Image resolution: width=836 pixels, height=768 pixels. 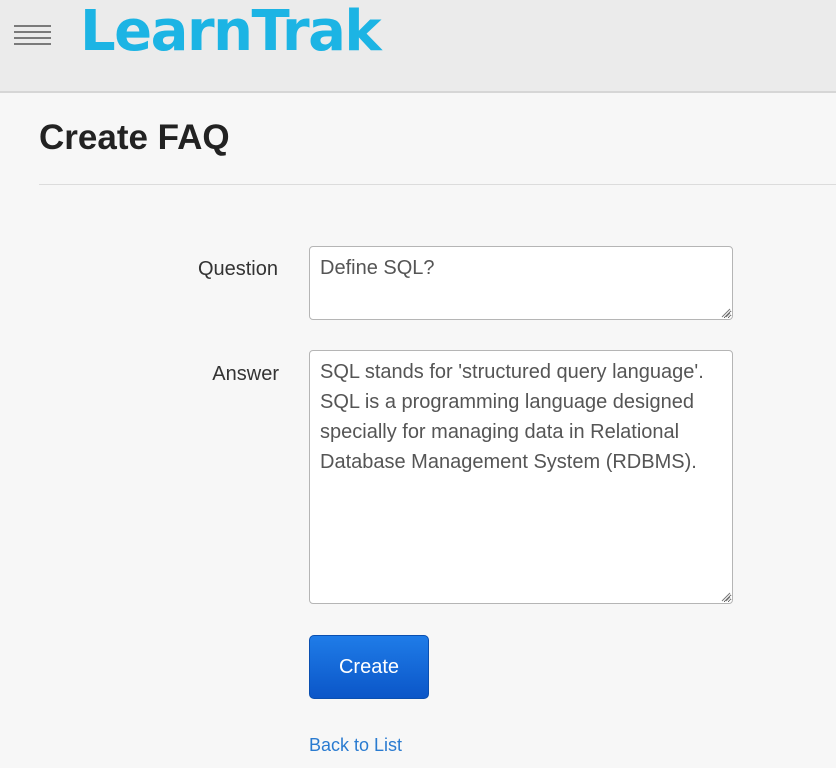 What do you see at coordinates (437, 184) in the screenshot?
I see `title-divider` at bounding box center [437, 184].